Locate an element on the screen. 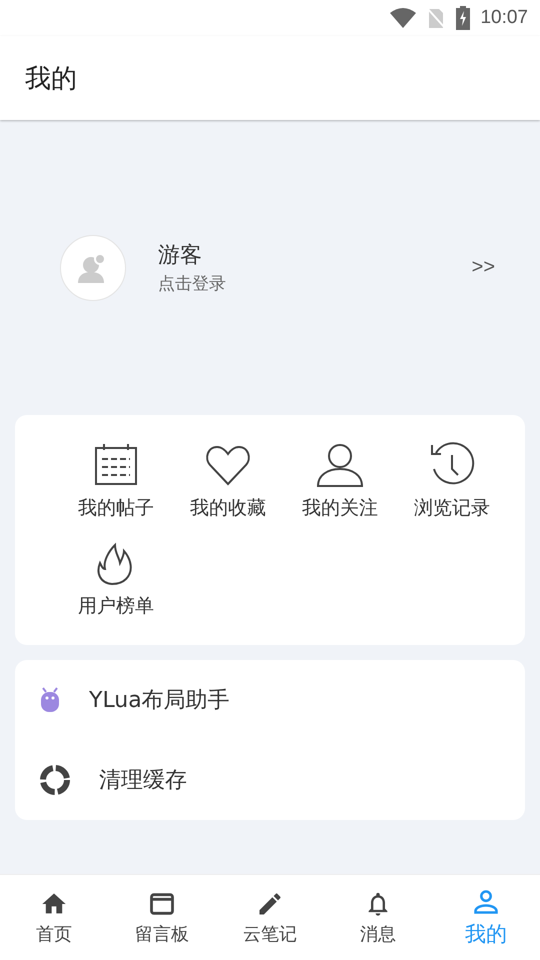 The width and height of the screenshot is (540, 960). shortcut-label: 用户榜单 is located at coordinates (116, 606).